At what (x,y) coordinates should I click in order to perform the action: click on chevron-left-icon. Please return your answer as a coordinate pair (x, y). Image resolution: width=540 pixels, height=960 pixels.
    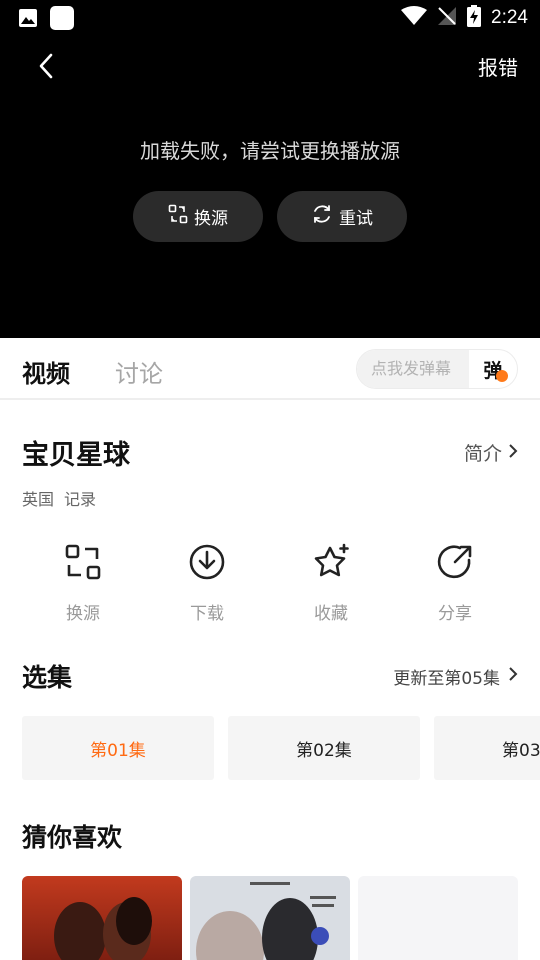
    Looking at the image, I should click on (46, 69).